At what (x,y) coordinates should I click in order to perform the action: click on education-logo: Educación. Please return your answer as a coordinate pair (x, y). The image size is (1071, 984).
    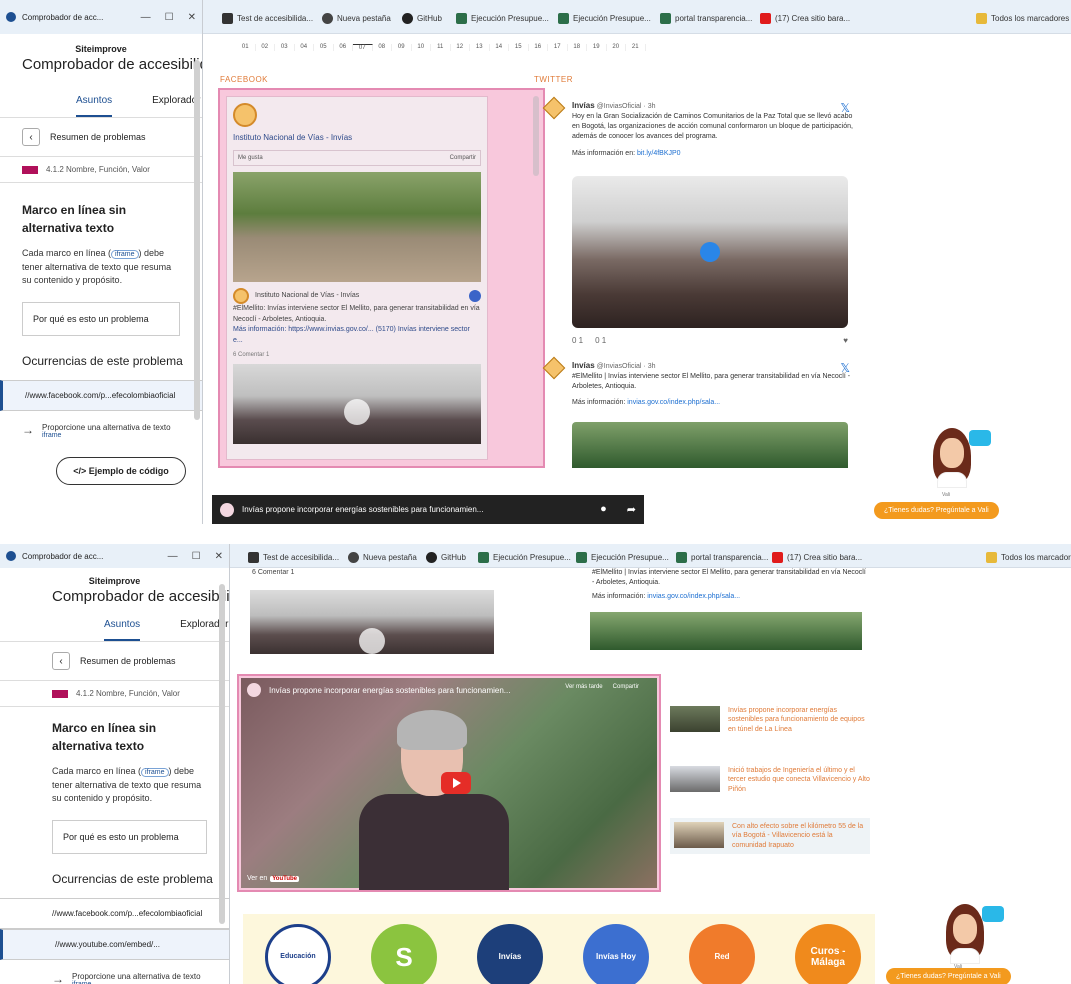
    Looking at the image, I should click on (298, 954).